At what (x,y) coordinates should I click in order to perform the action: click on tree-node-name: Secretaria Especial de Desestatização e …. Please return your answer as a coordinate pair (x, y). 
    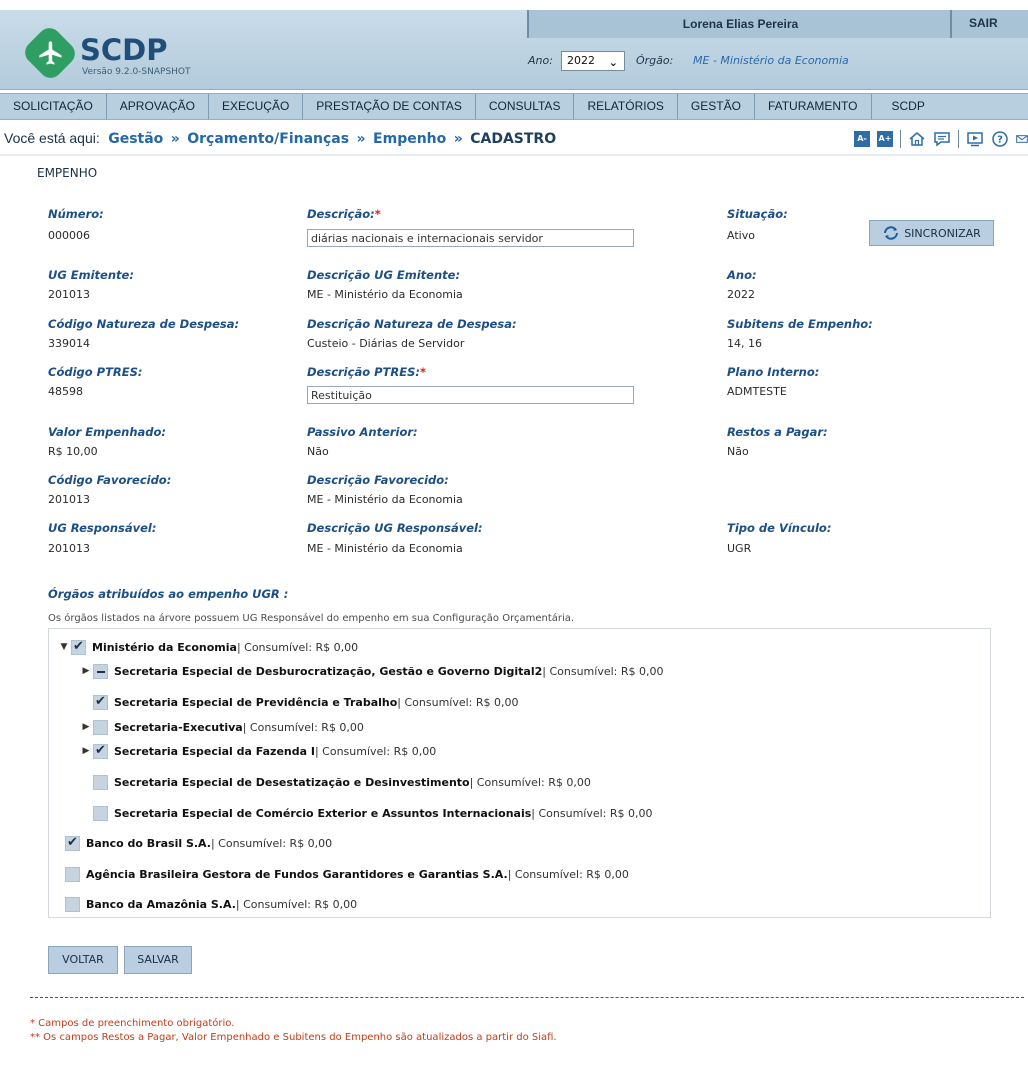
    Looking at the image, I should click on (292, 782).